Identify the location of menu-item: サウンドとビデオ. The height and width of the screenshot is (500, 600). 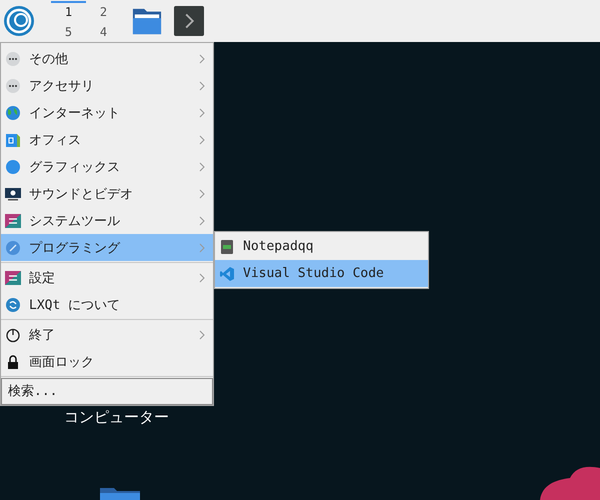
(107, 193).